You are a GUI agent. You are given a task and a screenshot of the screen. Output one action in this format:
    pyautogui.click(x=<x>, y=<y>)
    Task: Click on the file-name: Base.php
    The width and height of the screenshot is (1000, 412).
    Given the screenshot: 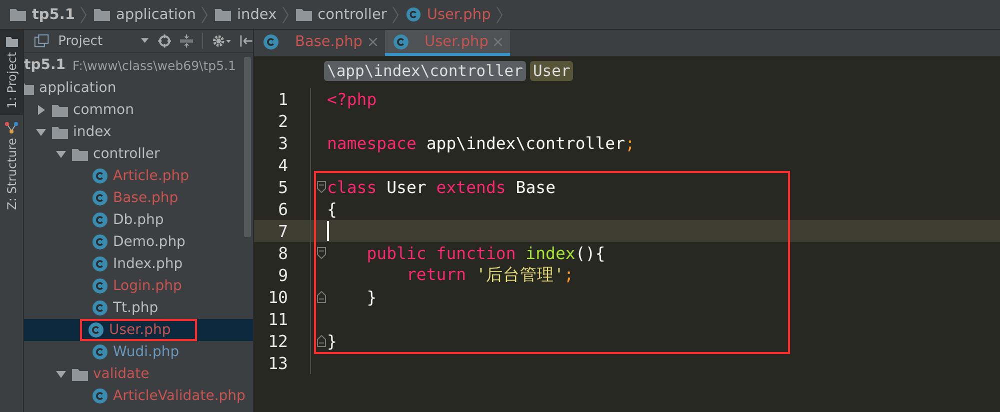 What is the action you would take?
    pyautogui.click(x=145, y=198)
    